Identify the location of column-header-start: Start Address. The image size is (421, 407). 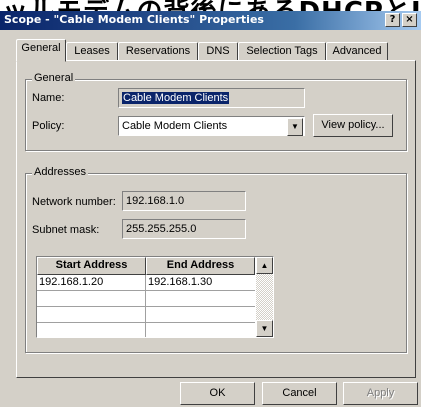
(91, 266).